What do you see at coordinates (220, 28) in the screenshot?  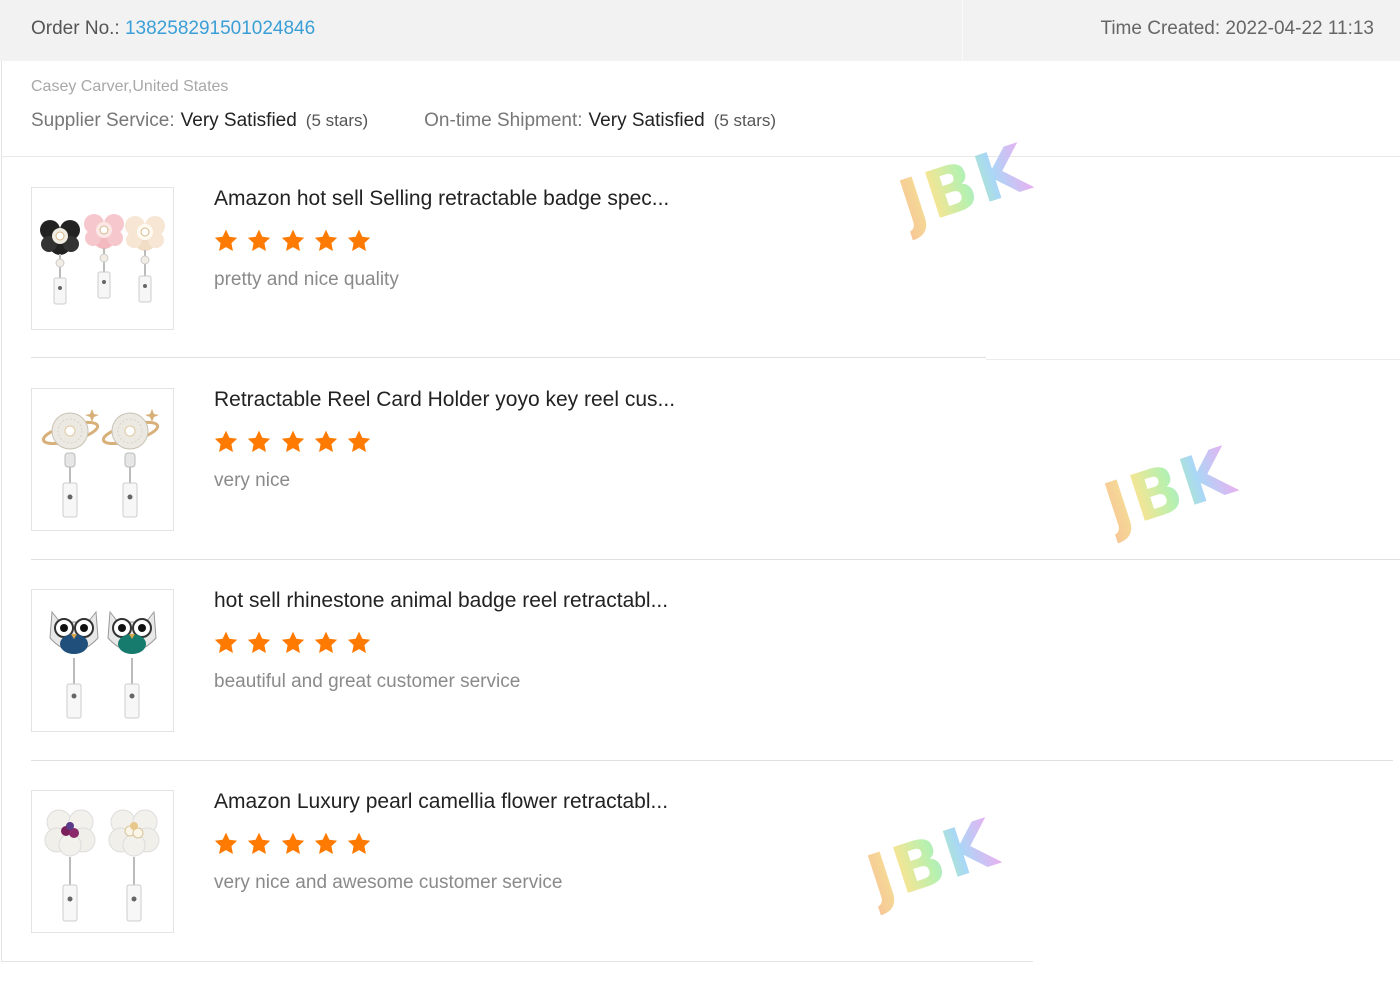 I see `order-number-link: 138258291501024846` at bounding box center [220, 28].